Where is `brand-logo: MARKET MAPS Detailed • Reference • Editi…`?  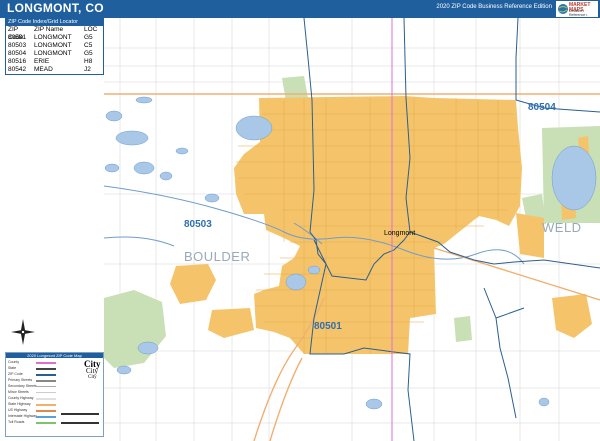
brand-logo: MARKET MAPS Detailed • Reference • Editi… is located at coordinates (577, 11).